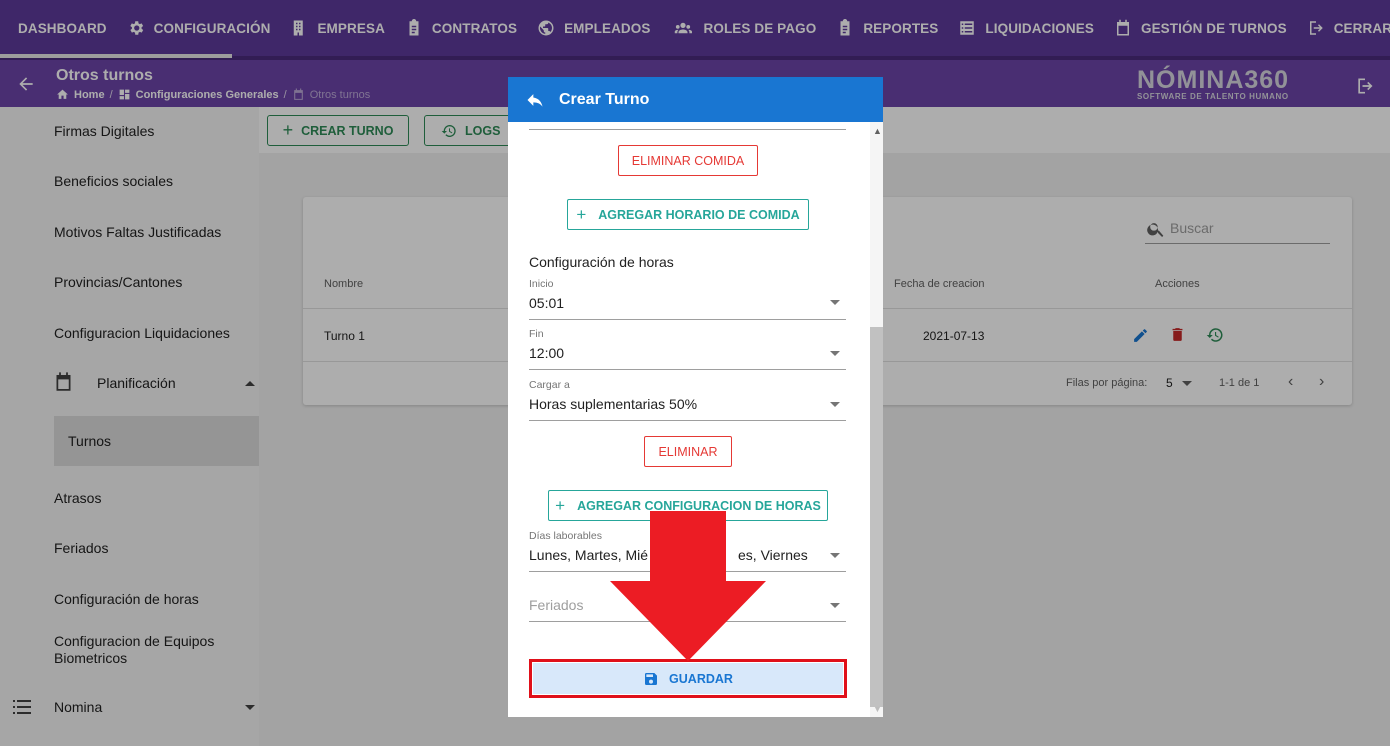  Describe the element at coordinates (549, 385) in the screenshot. I see `cargar-label: Cargar a` at that location.